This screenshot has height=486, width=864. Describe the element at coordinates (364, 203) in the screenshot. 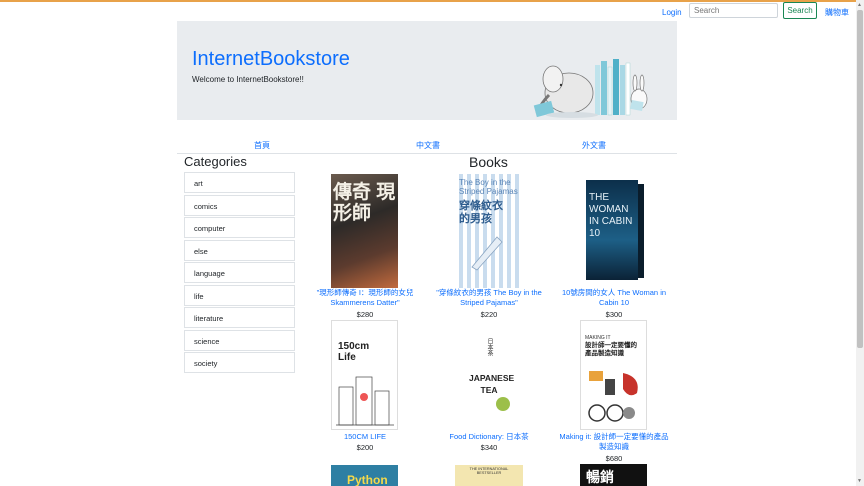

I see `book-cover-text: 傳奇 現形師` at that location.